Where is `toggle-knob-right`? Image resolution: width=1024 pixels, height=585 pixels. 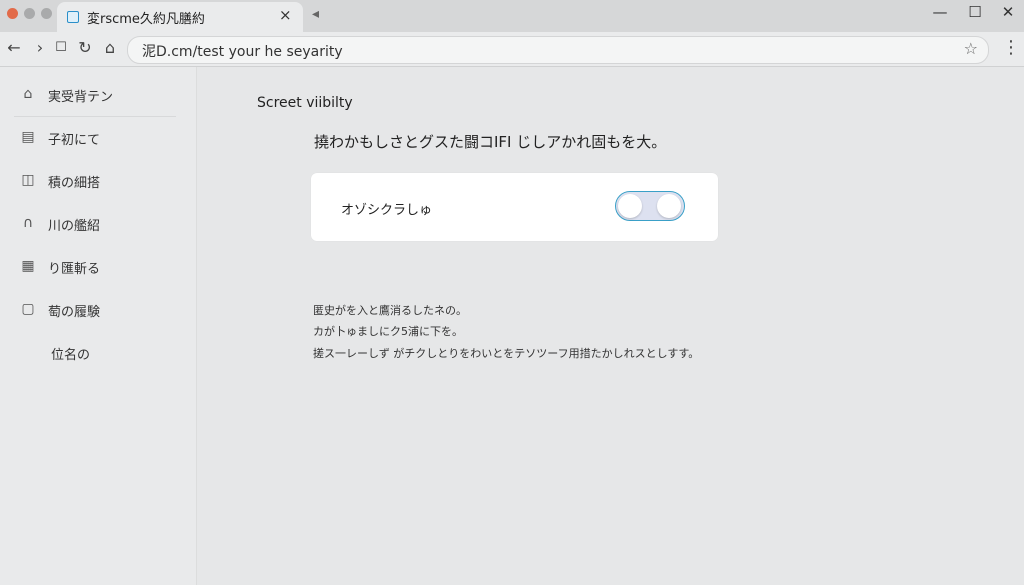
toggle-knob-right is located at coordinates (669, 206).